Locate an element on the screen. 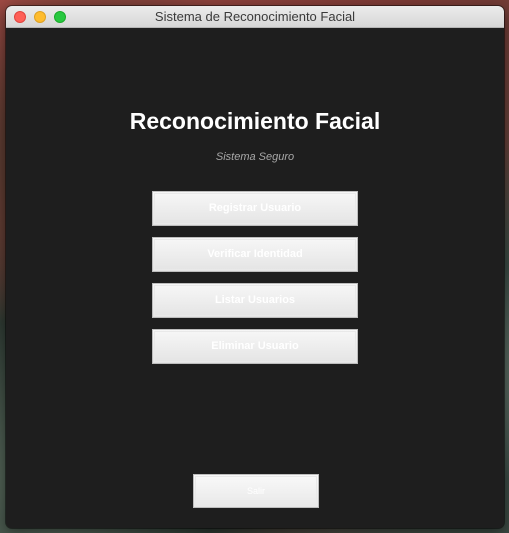  register-user-button: Registrar Usuario is located at coordinates (255, 208).